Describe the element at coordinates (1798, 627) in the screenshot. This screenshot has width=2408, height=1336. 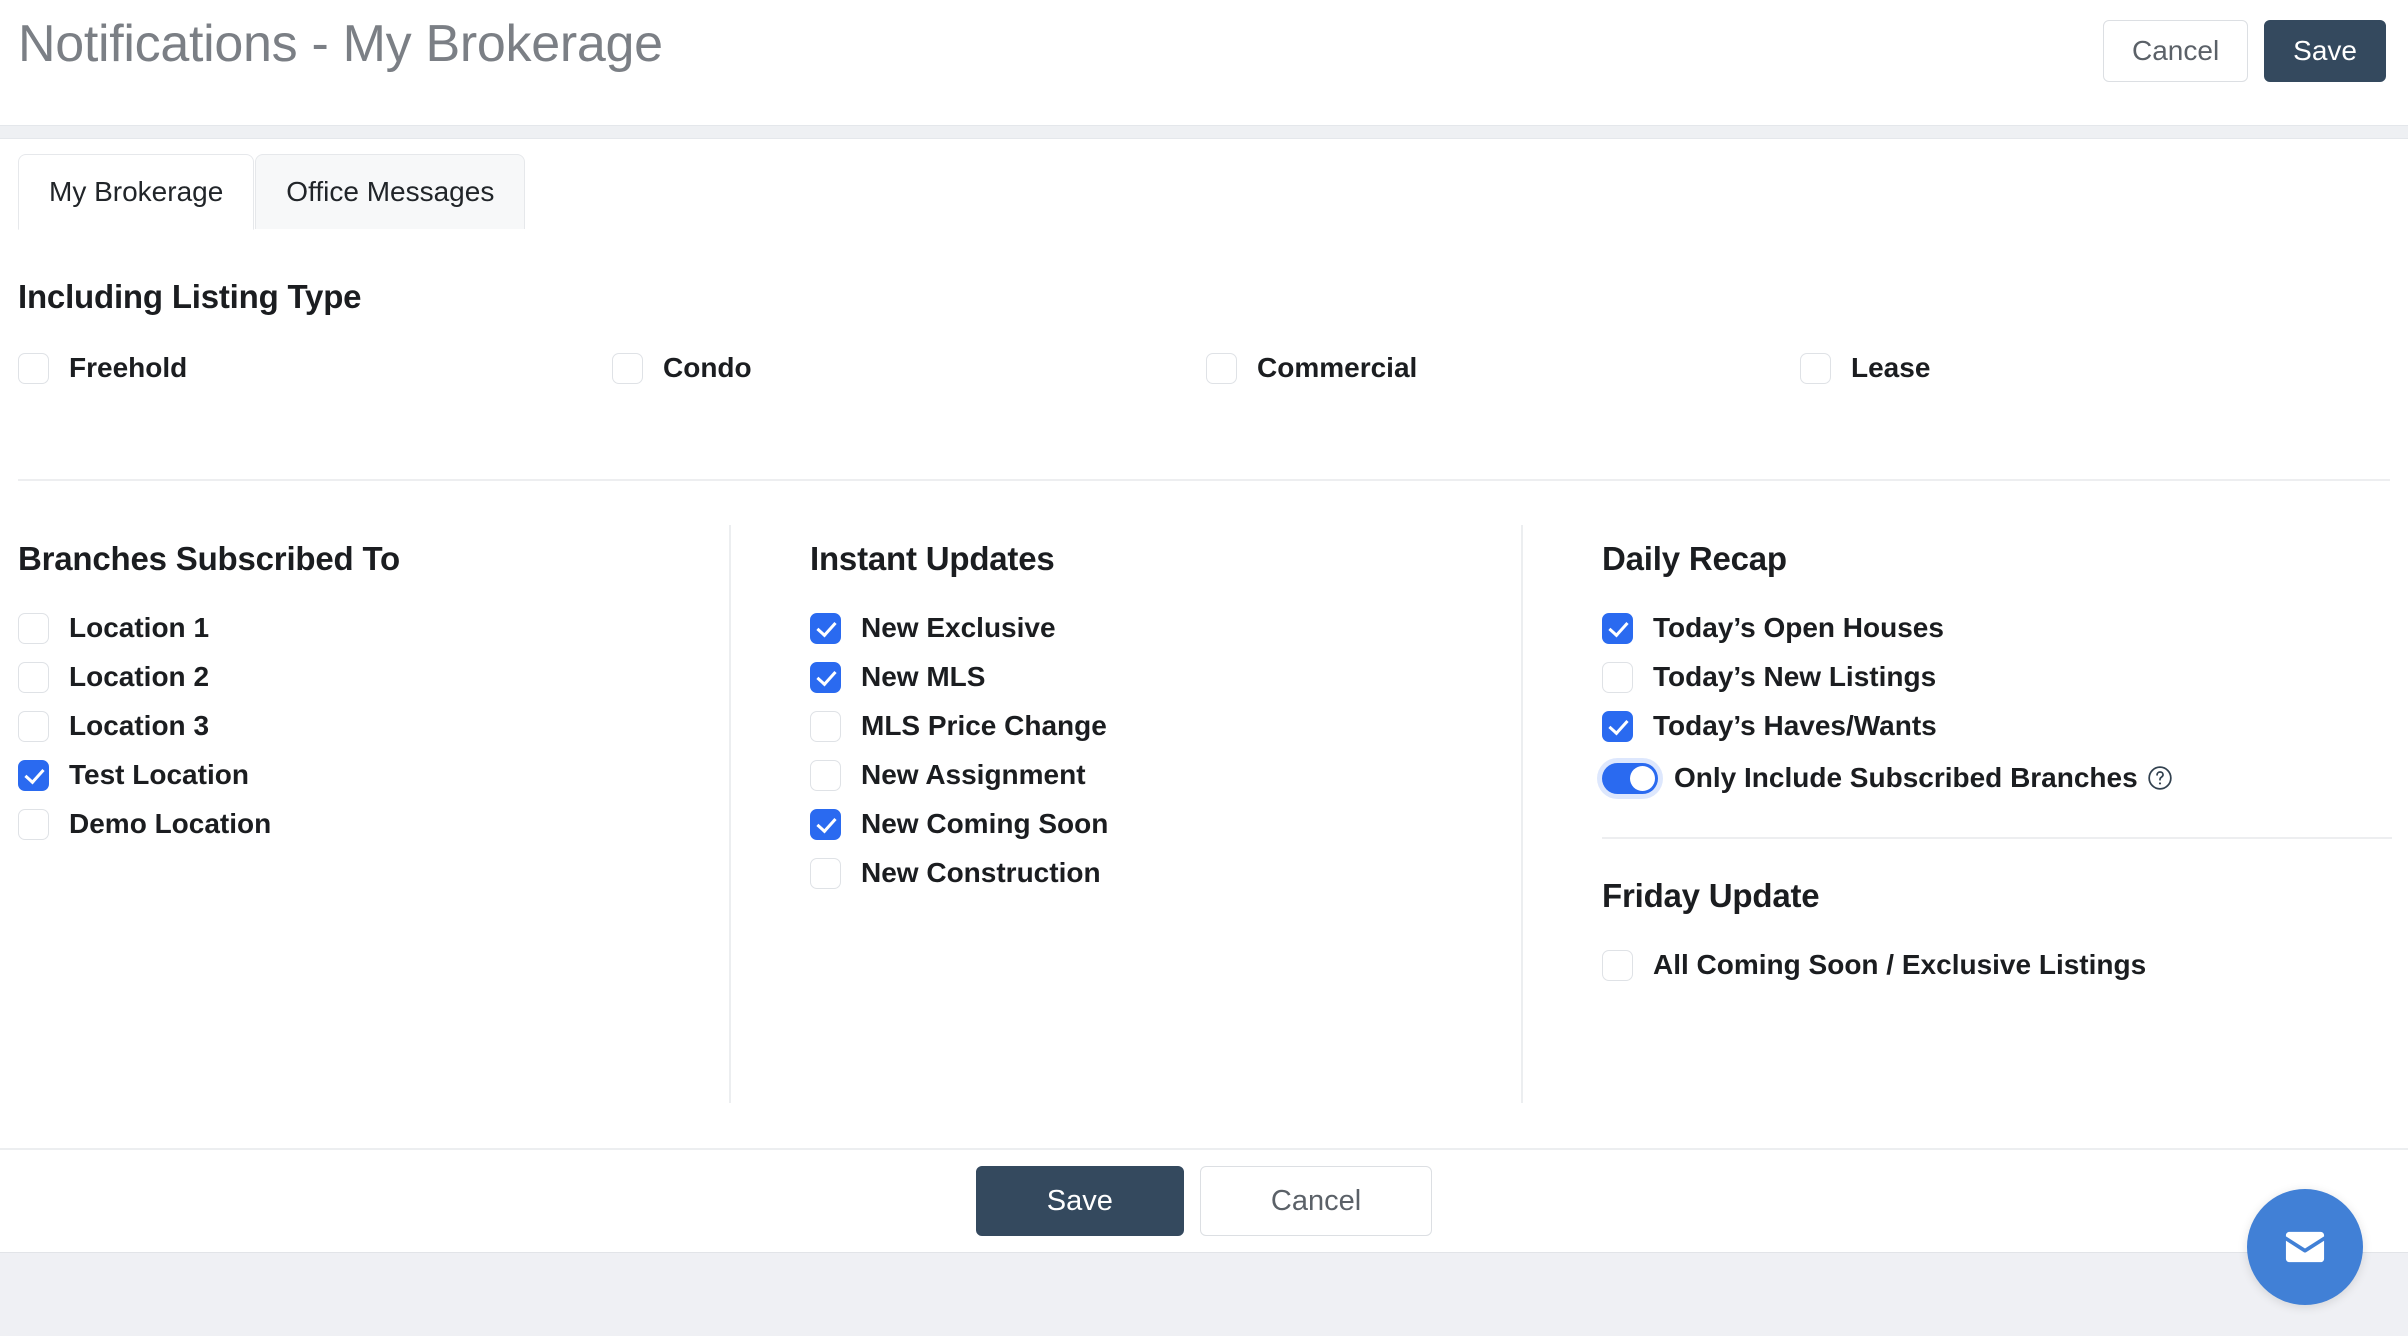
I see `checkbox-label: Today’s Open Houses` at that location.